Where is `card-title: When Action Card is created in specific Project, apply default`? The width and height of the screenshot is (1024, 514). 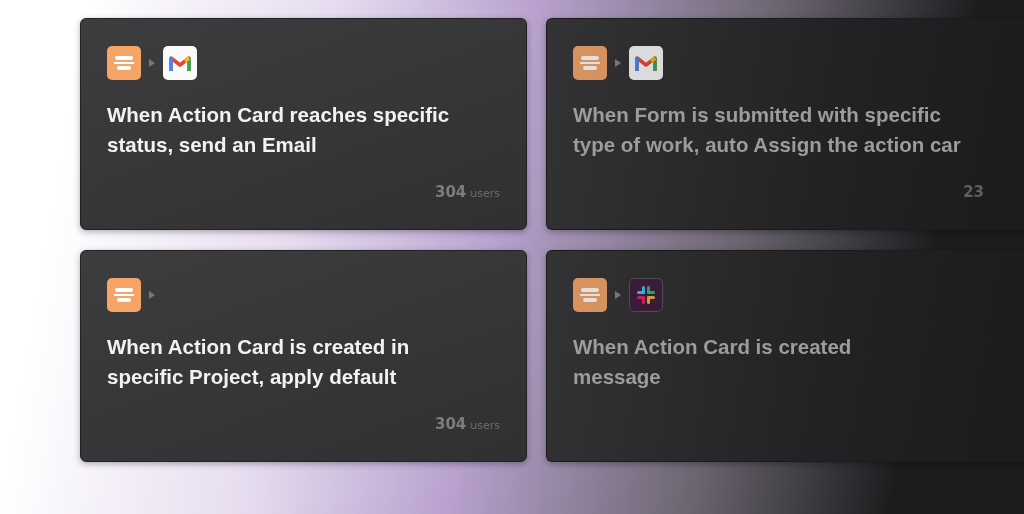 card-title: When Action Card is created in specific Project, apply default is located at coordinates (258, 362).